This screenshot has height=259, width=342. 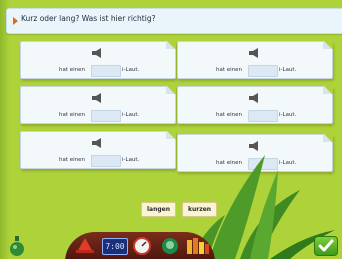 I want to click on answer-tile-kurzen: kurzen, so click(x=200, y=209).